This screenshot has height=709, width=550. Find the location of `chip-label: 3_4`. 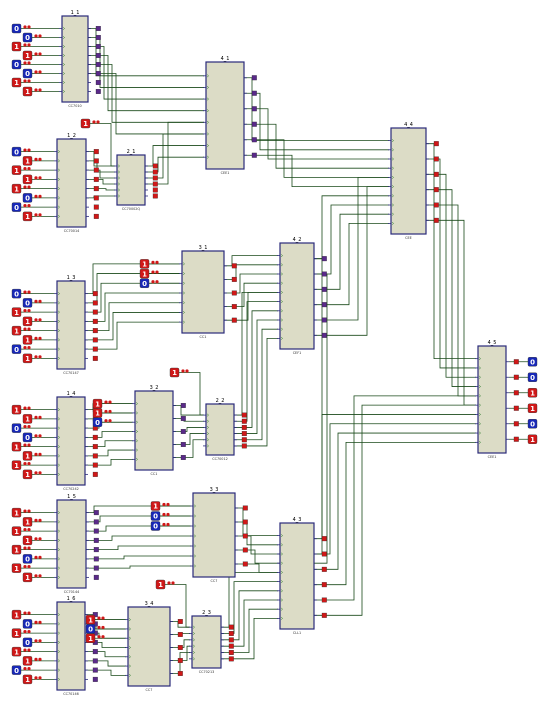

chip-label: 3_4 is located at coordinates (149, 604).